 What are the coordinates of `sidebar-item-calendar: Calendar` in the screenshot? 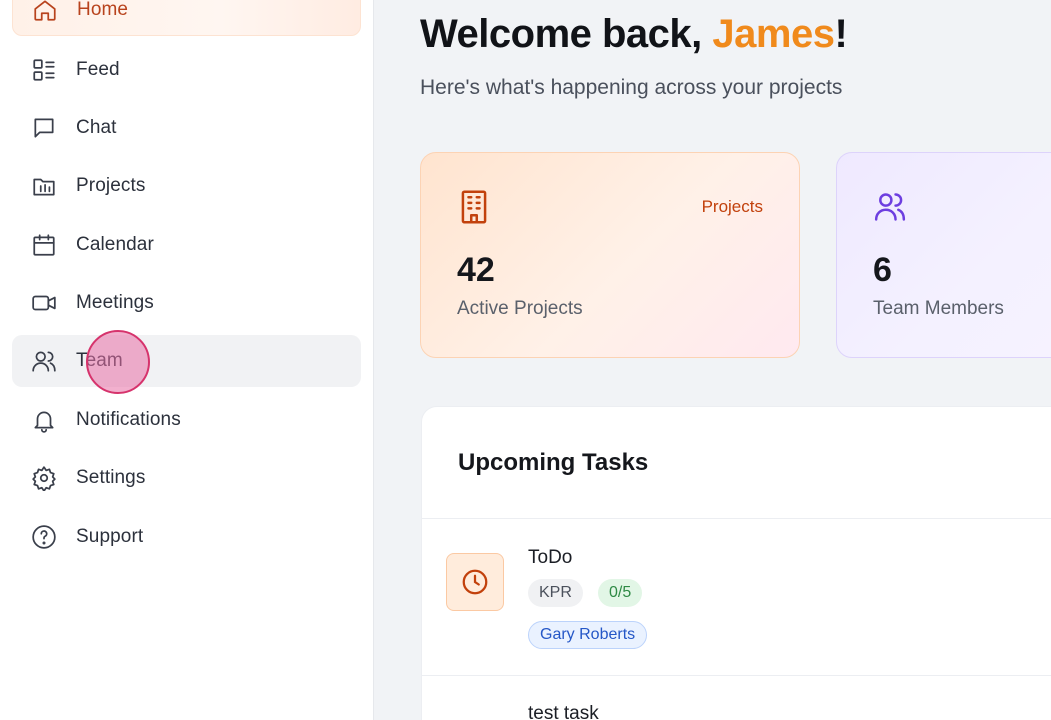 It's located at (186, 245).